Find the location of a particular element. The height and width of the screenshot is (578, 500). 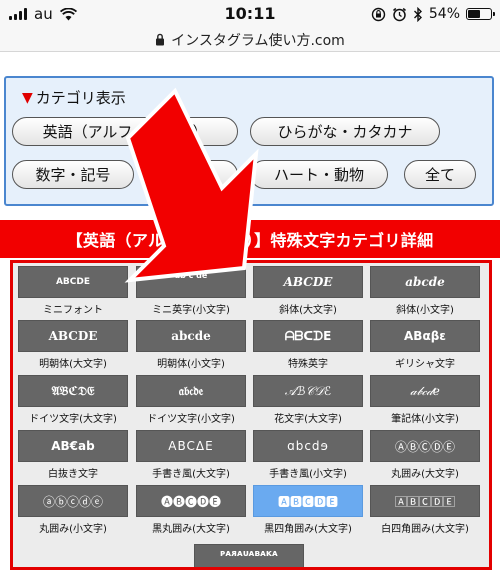

tile-caption: 丸囲み(小文字) is located at coordinates (73, 529).